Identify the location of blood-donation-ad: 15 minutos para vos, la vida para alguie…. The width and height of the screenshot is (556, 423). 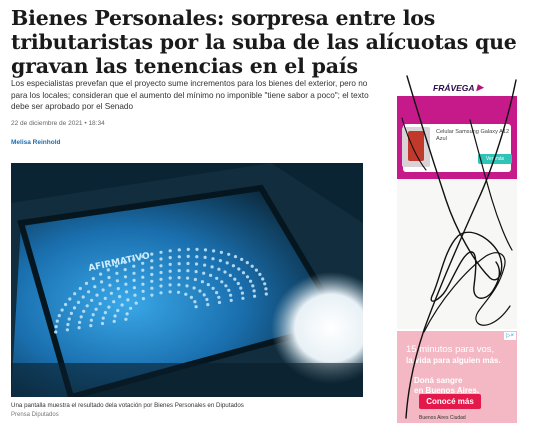
(457, 377).